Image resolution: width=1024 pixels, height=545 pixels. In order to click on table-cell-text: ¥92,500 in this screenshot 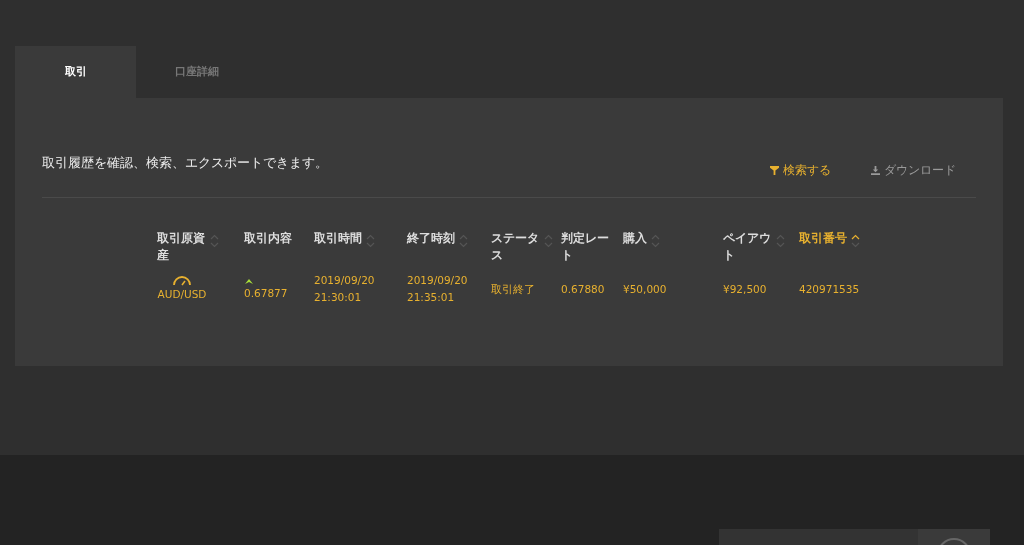, I will do `click(745, 289)`.